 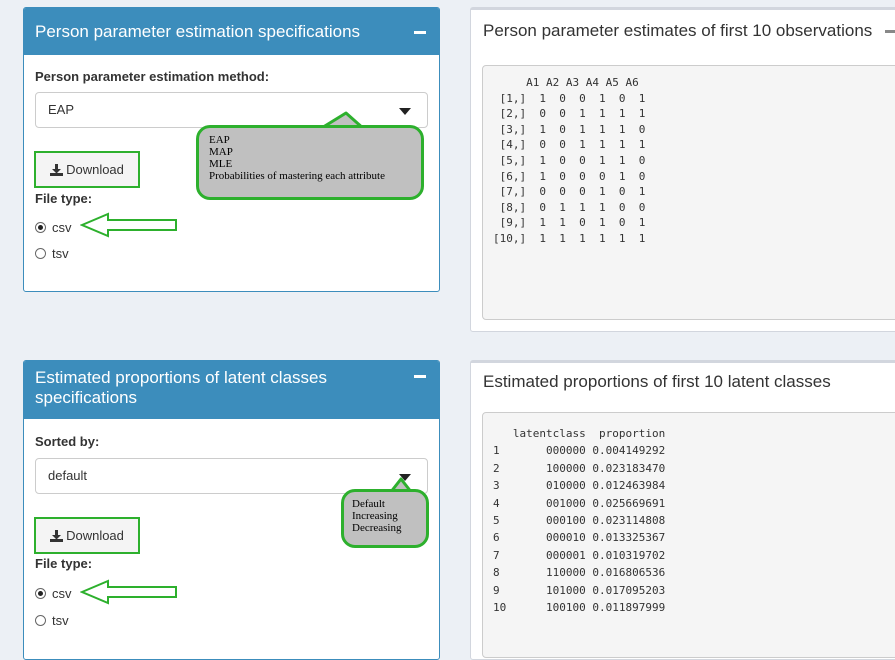 I want to click on callout-item: MAP, so click(x=221, y=152).